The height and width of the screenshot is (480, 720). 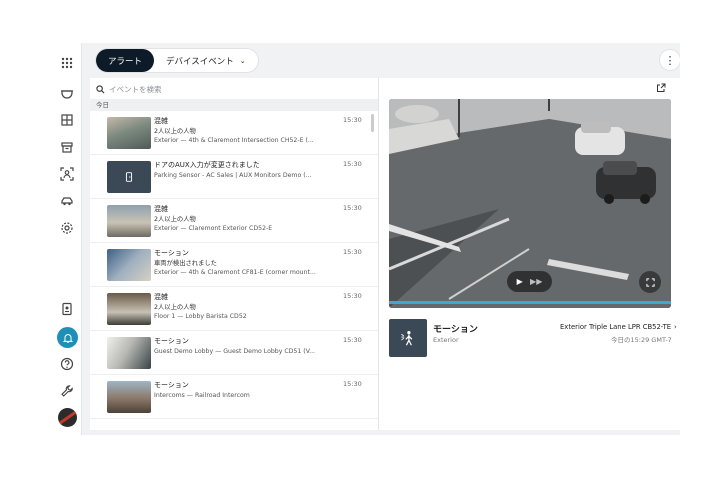 What do you see at coordinates (234, 105) in the screenshot?
I see `section-header-today: 今日` at bounding box center [234, 105].